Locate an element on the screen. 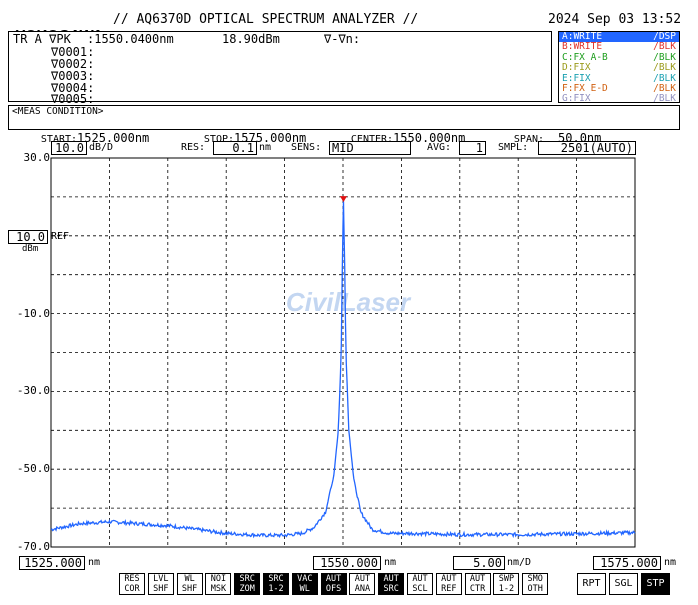 This screenshot has width=698, height=605. sens-label: SENS: is located at coordinates (306, 147).